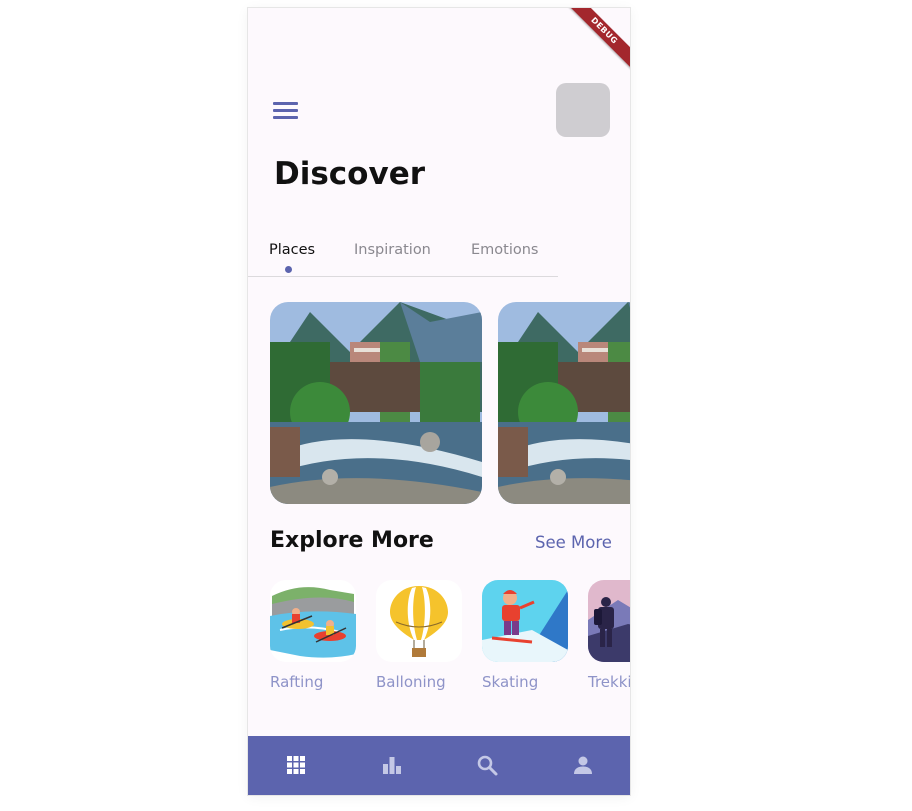  Describe the element at coordinates (525, 621) in the screenshot. I see `skiing-illustration` at that location.